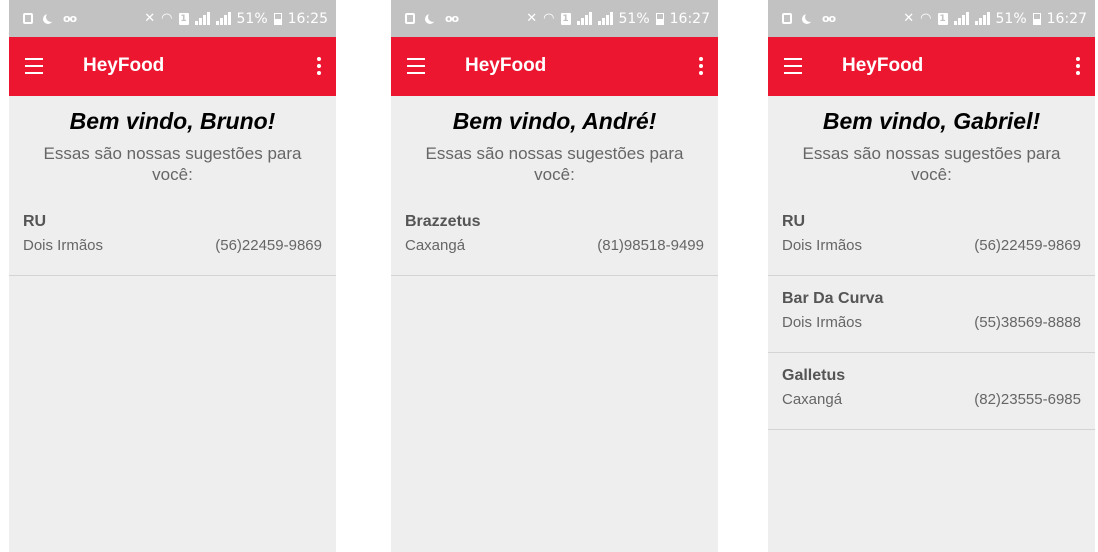 Image resolution: width=1098 pixels, height=552 pixels. Describe the element at coordinates (1027, 399) in the screenshot. I see `restaurant-phone: (82)23555-6985` at that location.